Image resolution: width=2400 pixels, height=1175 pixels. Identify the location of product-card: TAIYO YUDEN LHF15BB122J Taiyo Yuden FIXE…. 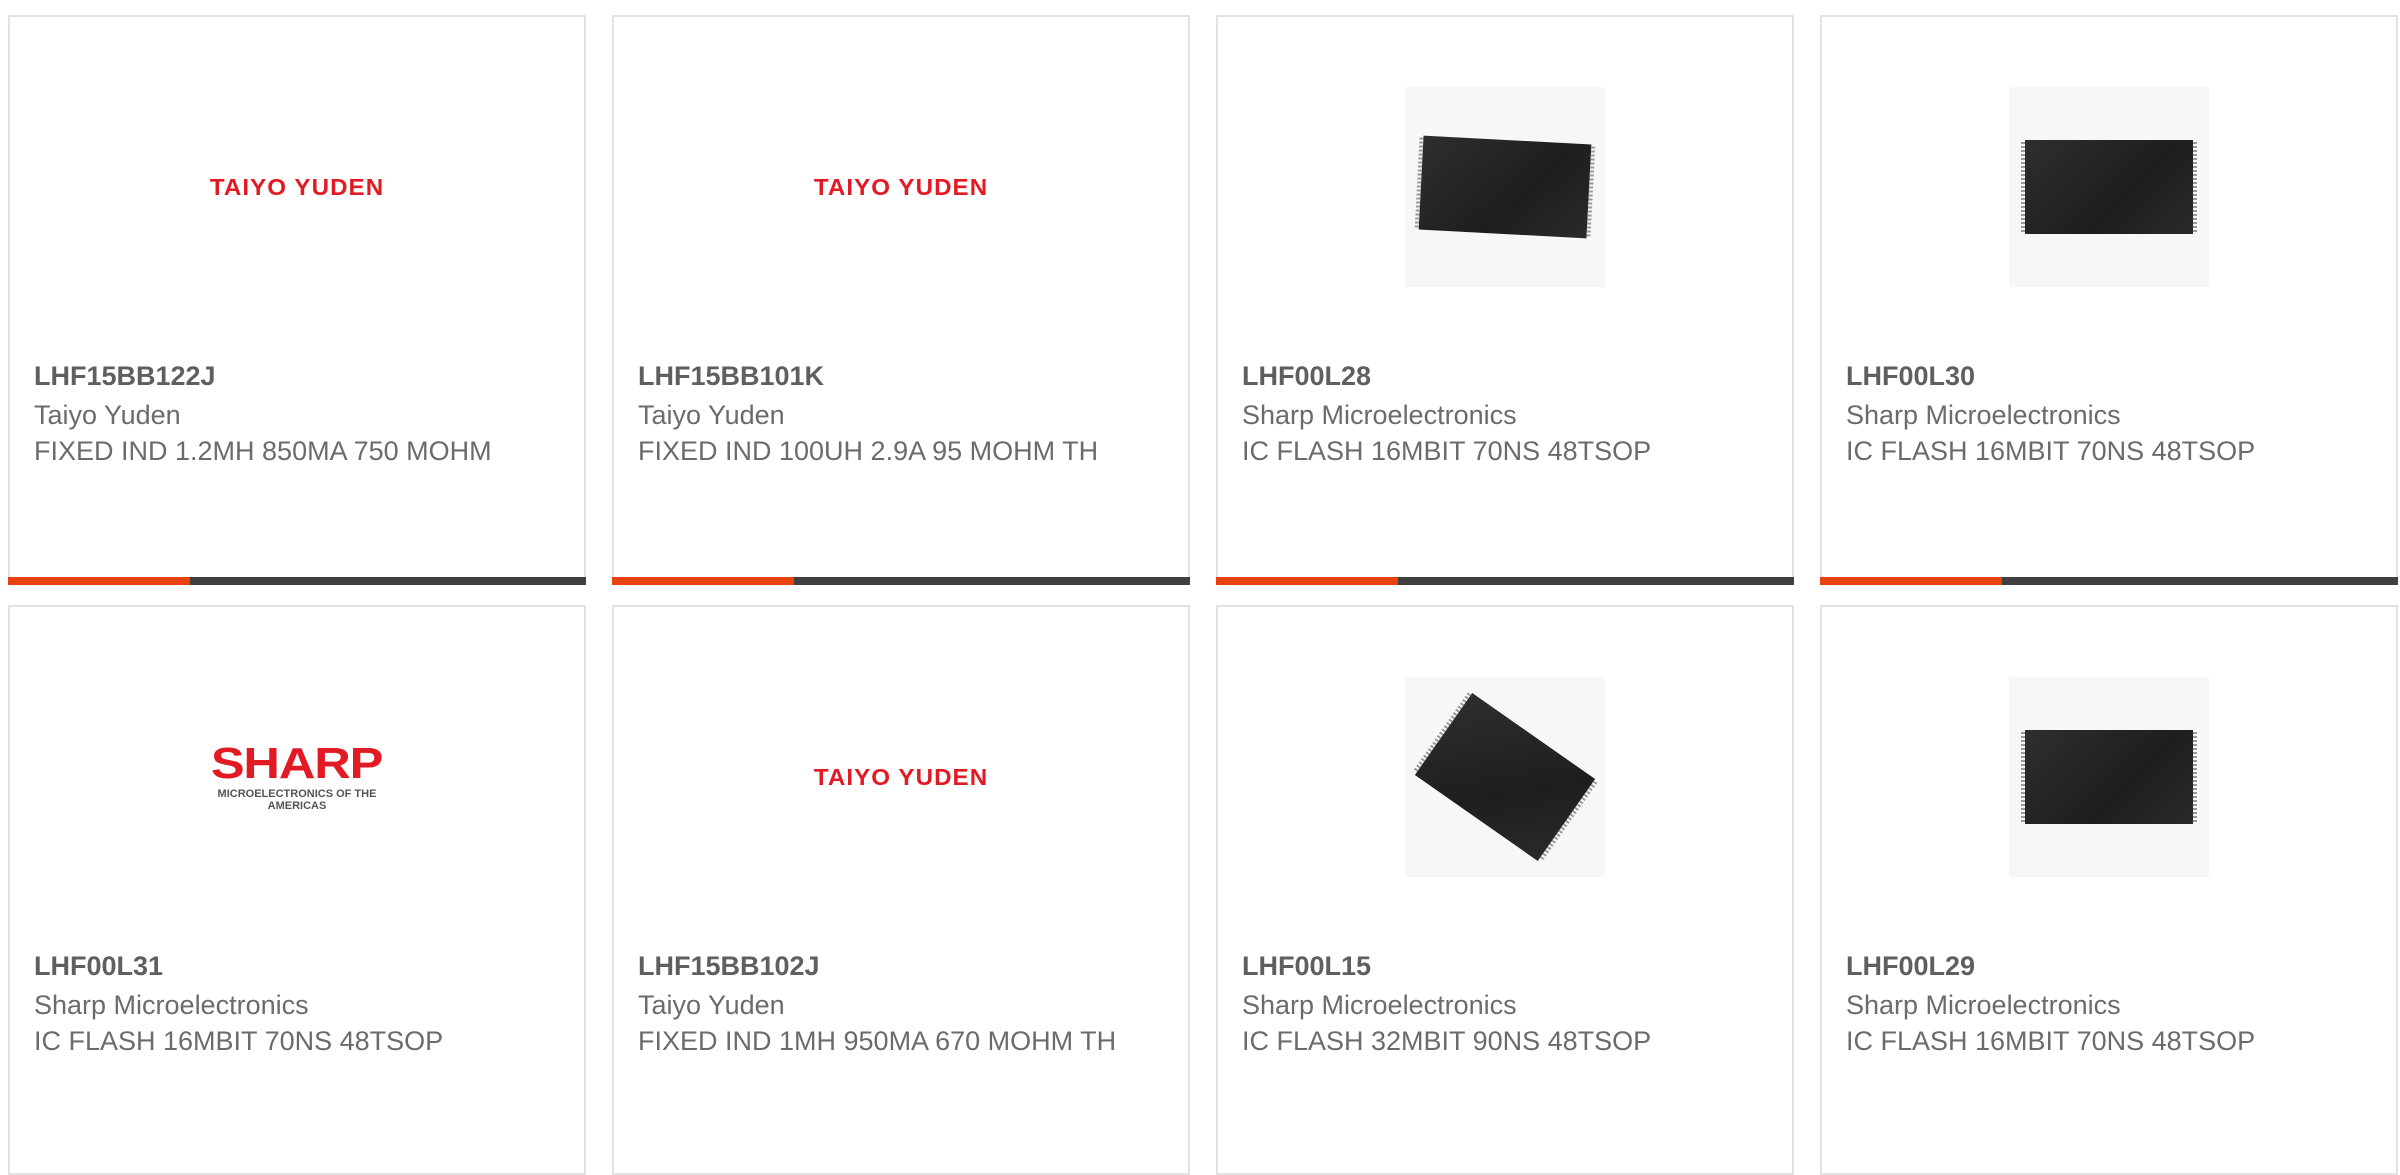
(297, 300).